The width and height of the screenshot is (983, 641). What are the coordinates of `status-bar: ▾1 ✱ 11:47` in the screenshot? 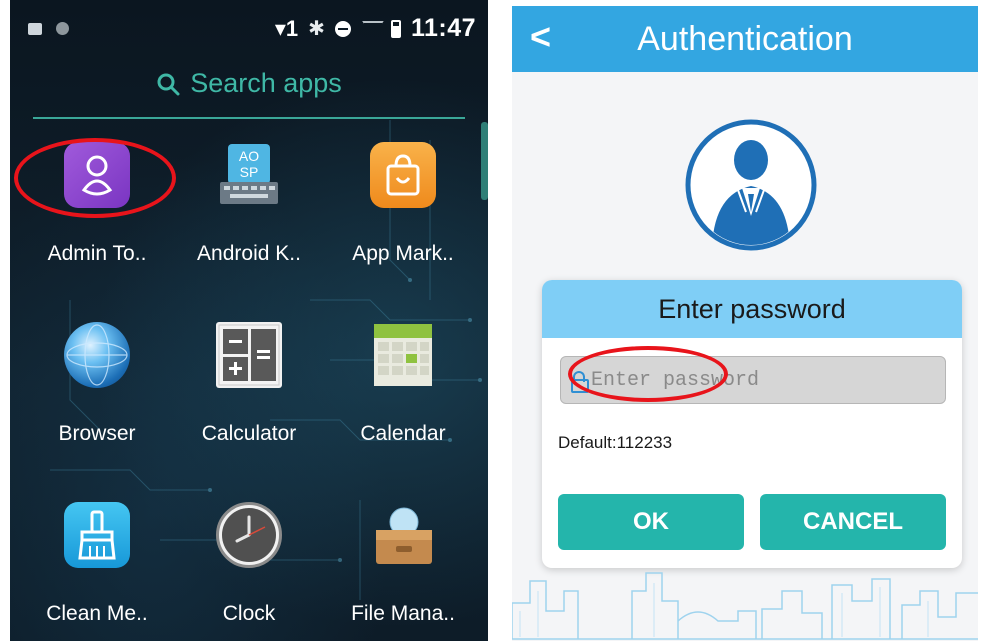 It's located at (249, 30).